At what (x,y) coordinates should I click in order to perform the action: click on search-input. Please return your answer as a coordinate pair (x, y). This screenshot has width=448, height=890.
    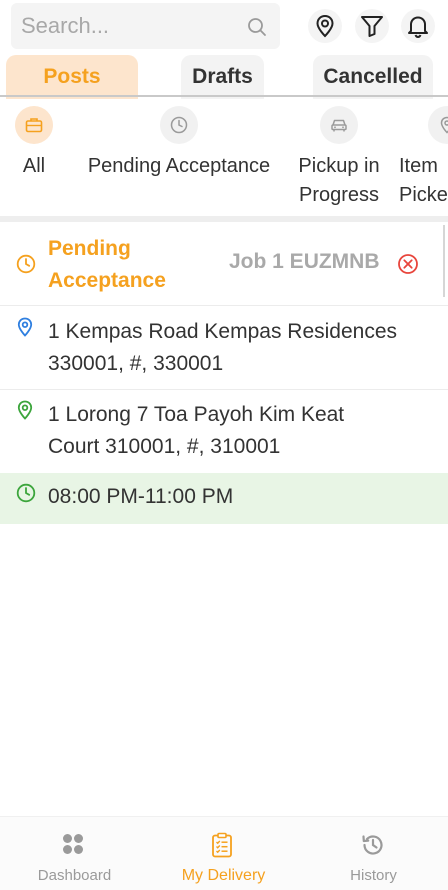
    Looking at the image, I should click on (128, 26).